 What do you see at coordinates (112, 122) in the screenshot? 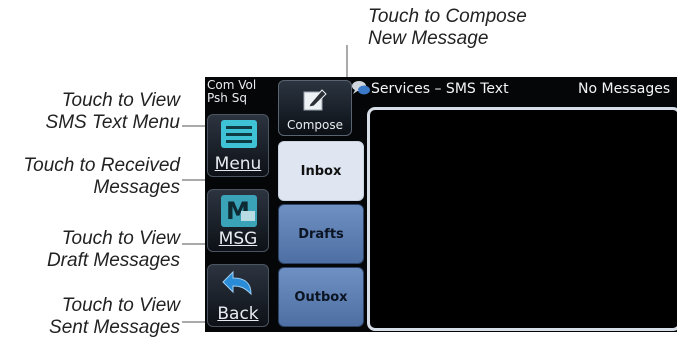
I see `callout-sms-menu-line2: SMS Text Menu` at bounding box center [112, 122].